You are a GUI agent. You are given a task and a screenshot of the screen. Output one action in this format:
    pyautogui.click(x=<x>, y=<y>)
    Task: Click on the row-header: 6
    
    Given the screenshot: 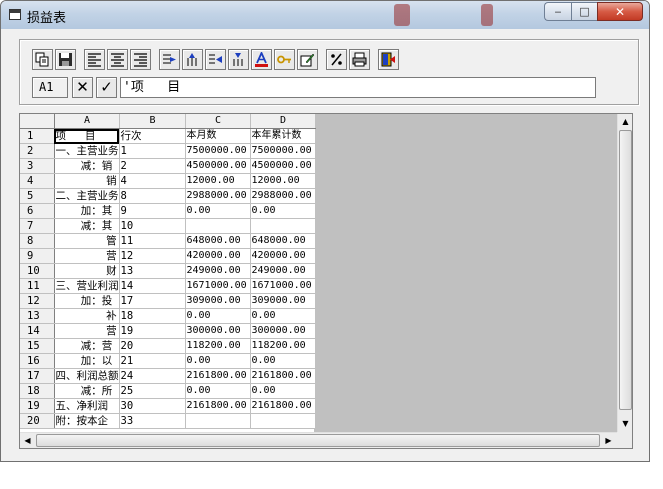 What is the action you would take?
    pyautogui.click(x=37, y=211)
    